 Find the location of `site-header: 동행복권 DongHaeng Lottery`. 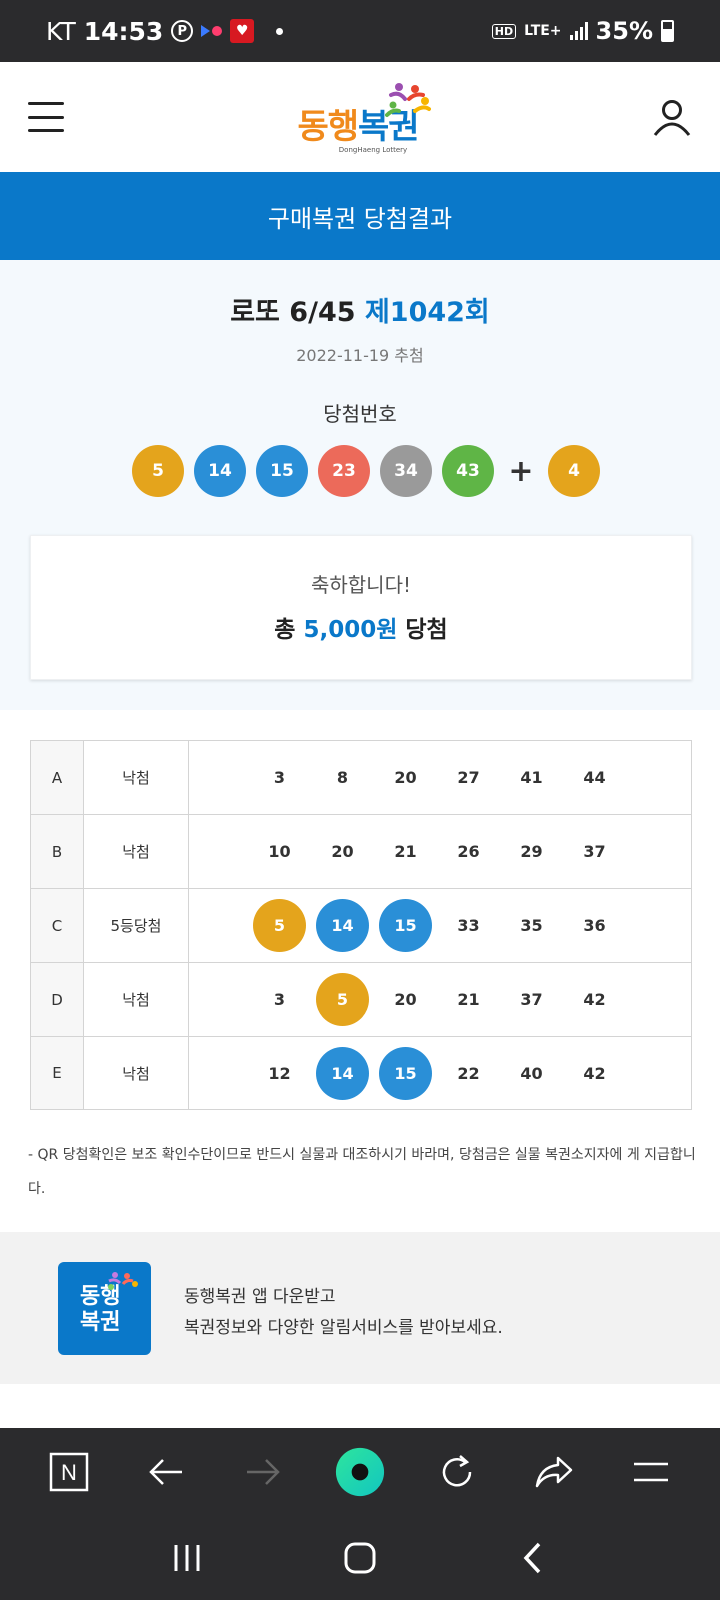

site-header: 동행복권 DongHaeng Lottery is located at coordinates (360, 117).